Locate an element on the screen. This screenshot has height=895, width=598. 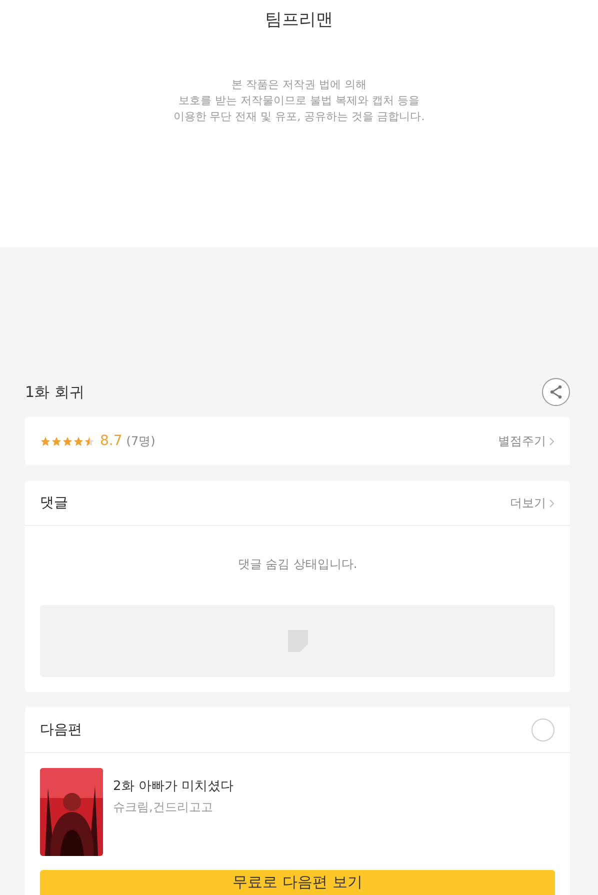
share-button is located at coordinates (556, 392).